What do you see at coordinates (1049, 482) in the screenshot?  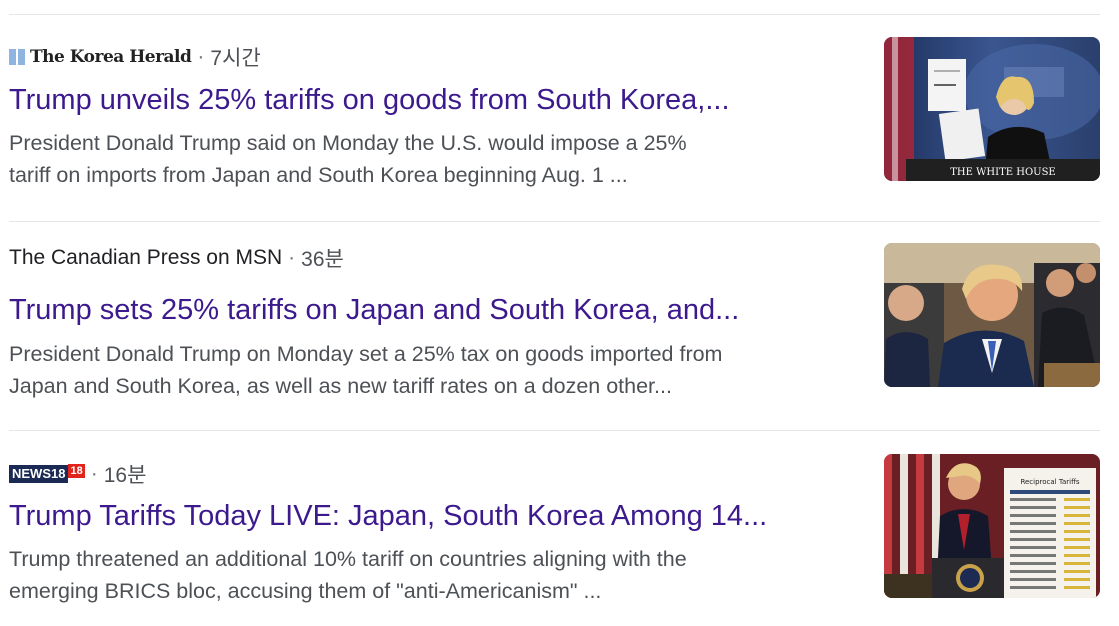 I see `thumbnail-caption: Reciprocal Tariffs` at bounding box center [1049, 482].